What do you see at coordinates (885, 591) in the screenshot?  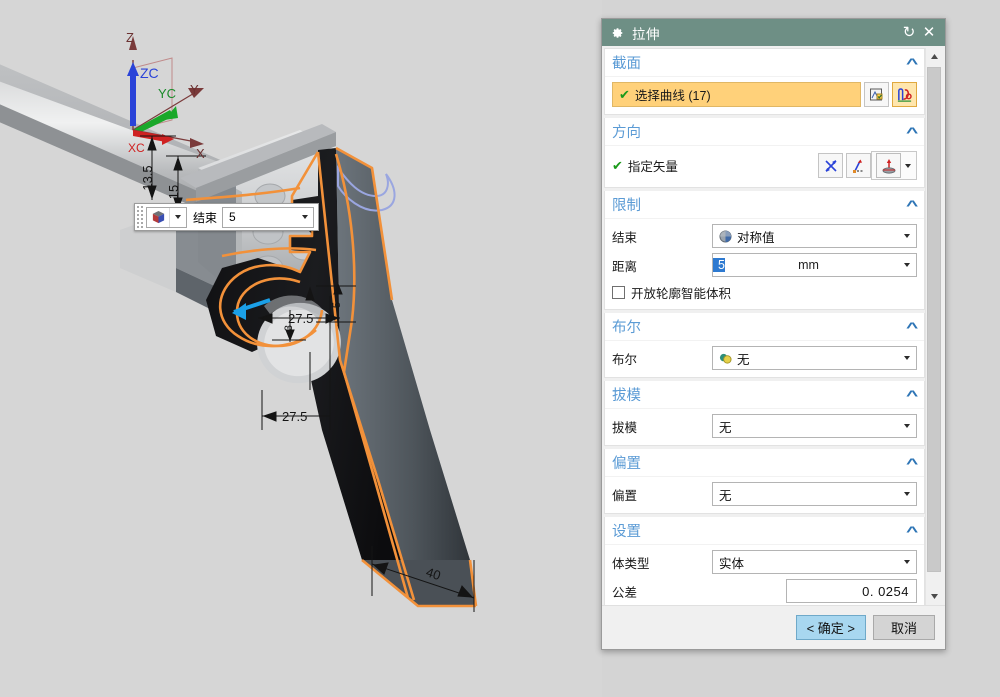 I see `tolerance-value: 0. 0254` at bounding box center [885, 591].